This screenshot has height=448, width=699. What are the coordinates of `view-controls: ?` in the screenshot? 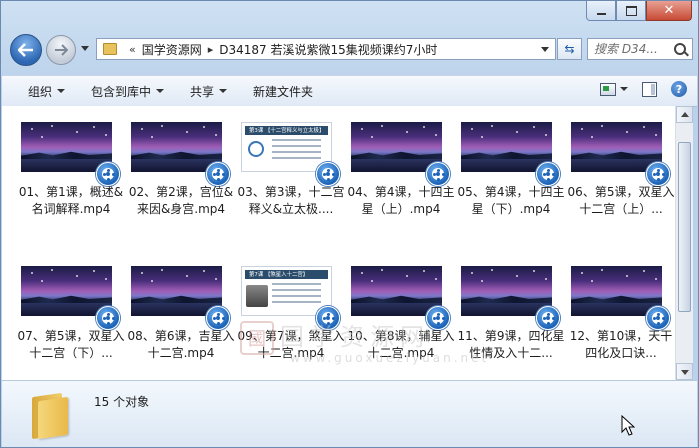 It's located at (643, 89).